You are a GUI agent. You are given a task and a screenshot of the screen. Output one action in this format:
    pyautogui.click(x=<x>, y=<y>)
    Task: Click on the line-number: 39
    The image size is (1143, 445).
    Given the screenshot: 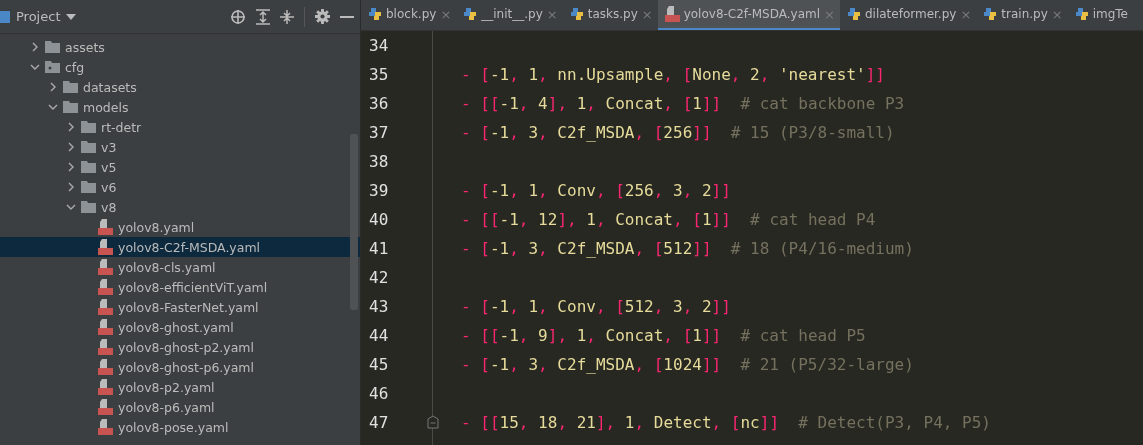 What is the action you would take?
    pyautogui.click(x=379, y=191)
    